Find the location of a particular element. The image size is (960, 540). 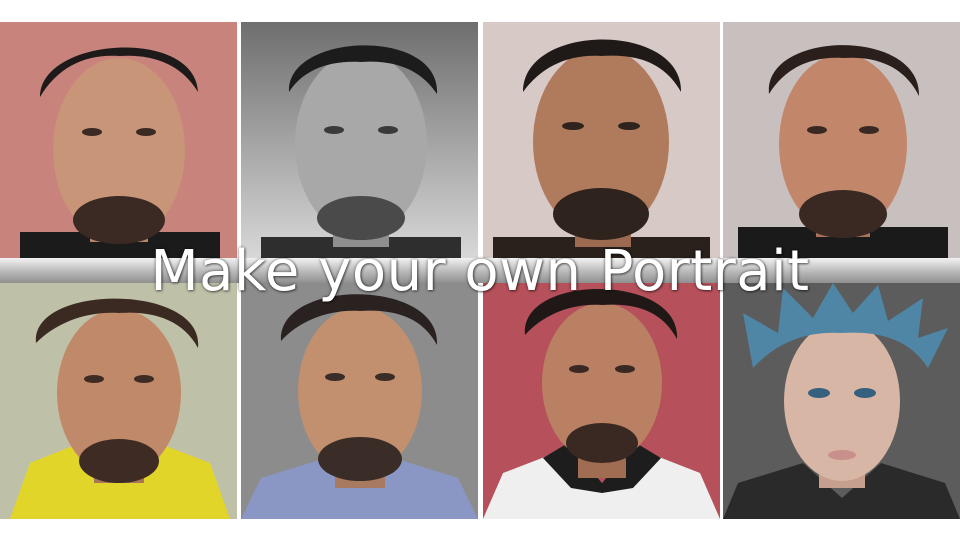

page-title: Make your own Portrait is located at coordinates (480, 271).